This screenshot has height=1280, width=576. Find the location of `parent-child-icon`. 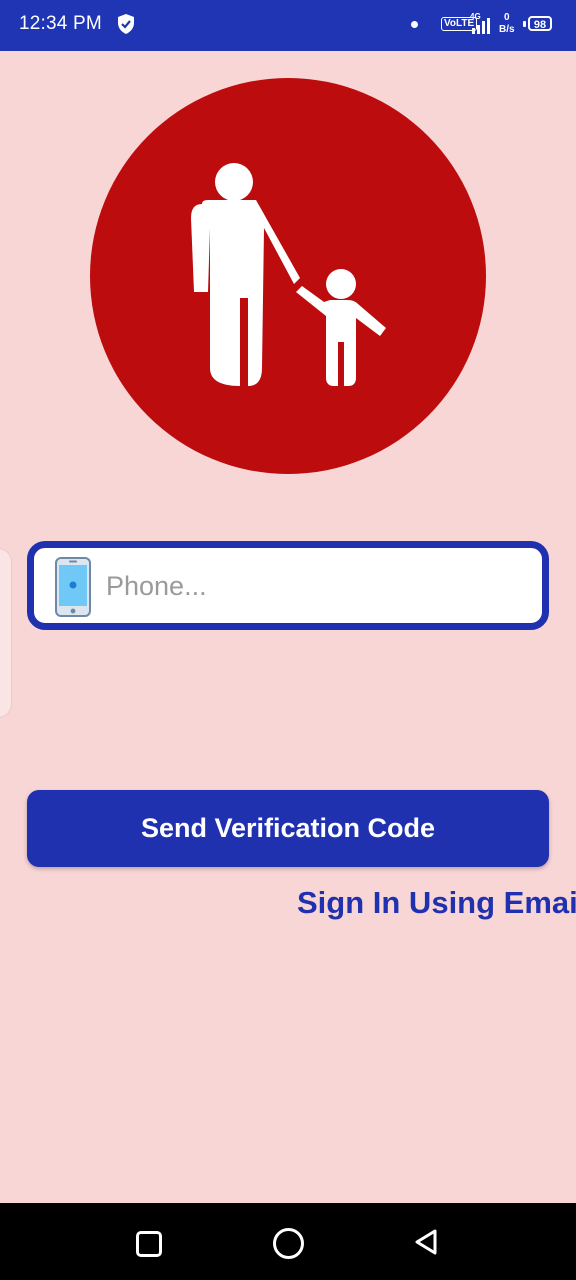

parent-child-icon is located at coordinates (288, 274).